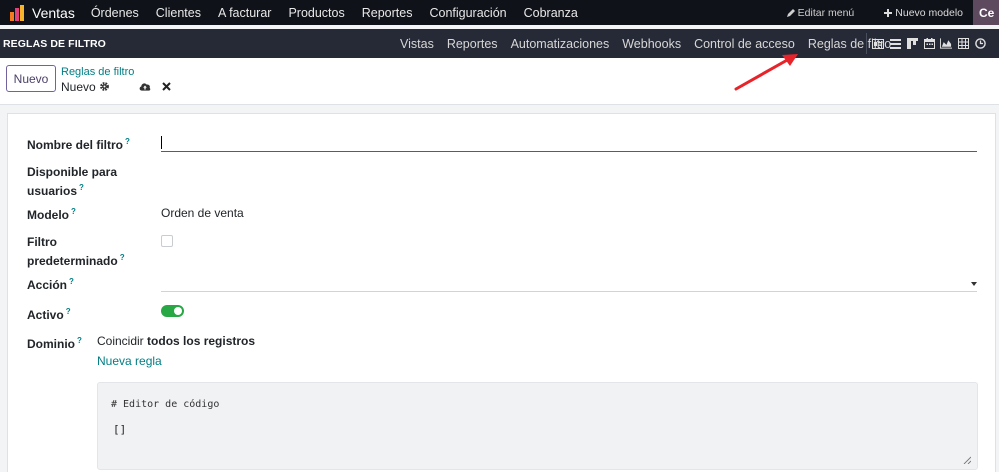 Image resolution: width=999 pixels, height=472 pixels. Describe the element at coordinates (72, 181) in the screenshot. I see `field-label-disponible: Disponible para usuarios?` at that location.